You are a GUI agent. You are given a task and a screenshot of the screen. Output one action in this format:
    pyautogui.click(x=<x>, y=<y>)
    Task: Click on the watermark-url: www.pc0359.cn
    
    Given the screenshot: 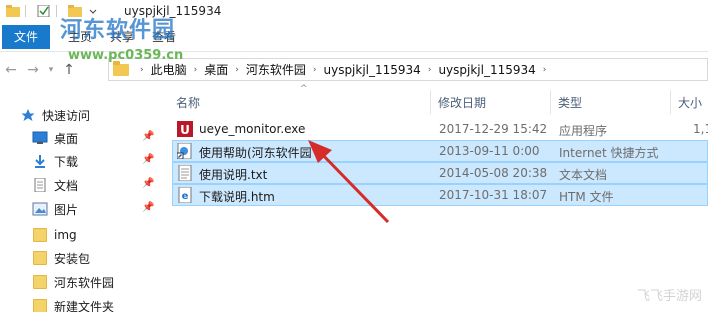 What is the action you would take?
    pyautogui.click(x=126, y=55)
    